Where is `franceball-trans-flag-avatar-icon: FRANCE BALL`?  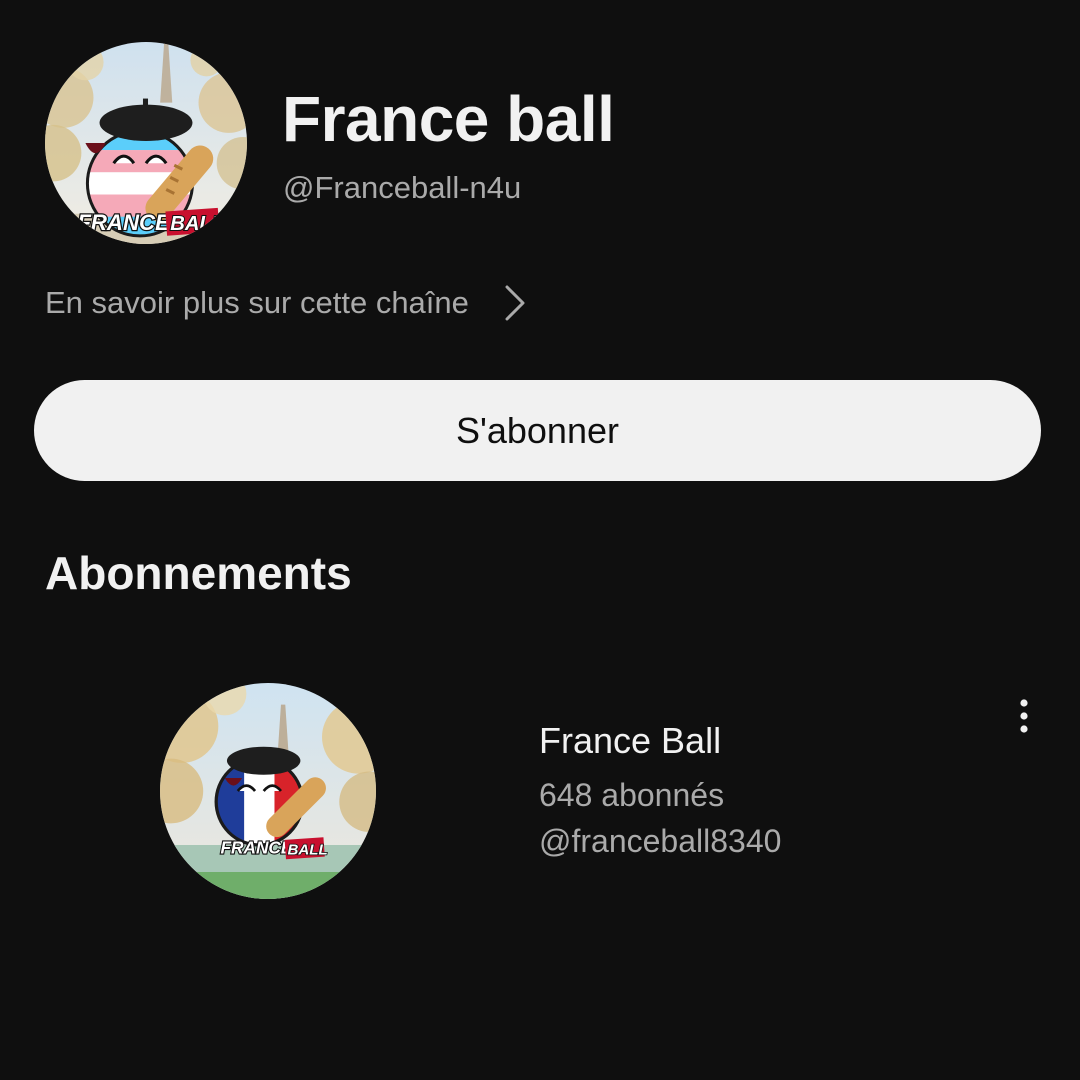 franceball-trans-flag-avatar-icon: FRANCE BALL is located at coordinates (146, 143).